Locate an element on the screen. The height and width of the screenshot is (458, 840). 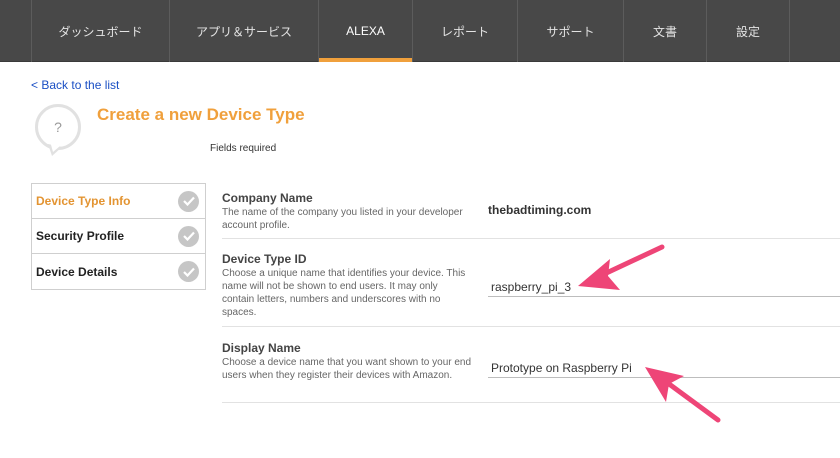
display-name-label: Display Name is located at coordinates (261, 348).